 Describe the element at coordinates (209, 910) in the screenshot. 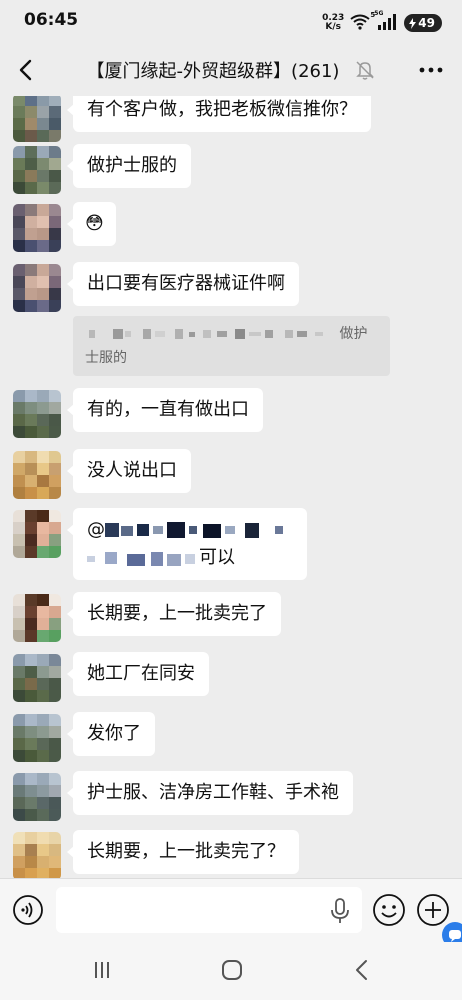

I see `message-input` at that location.